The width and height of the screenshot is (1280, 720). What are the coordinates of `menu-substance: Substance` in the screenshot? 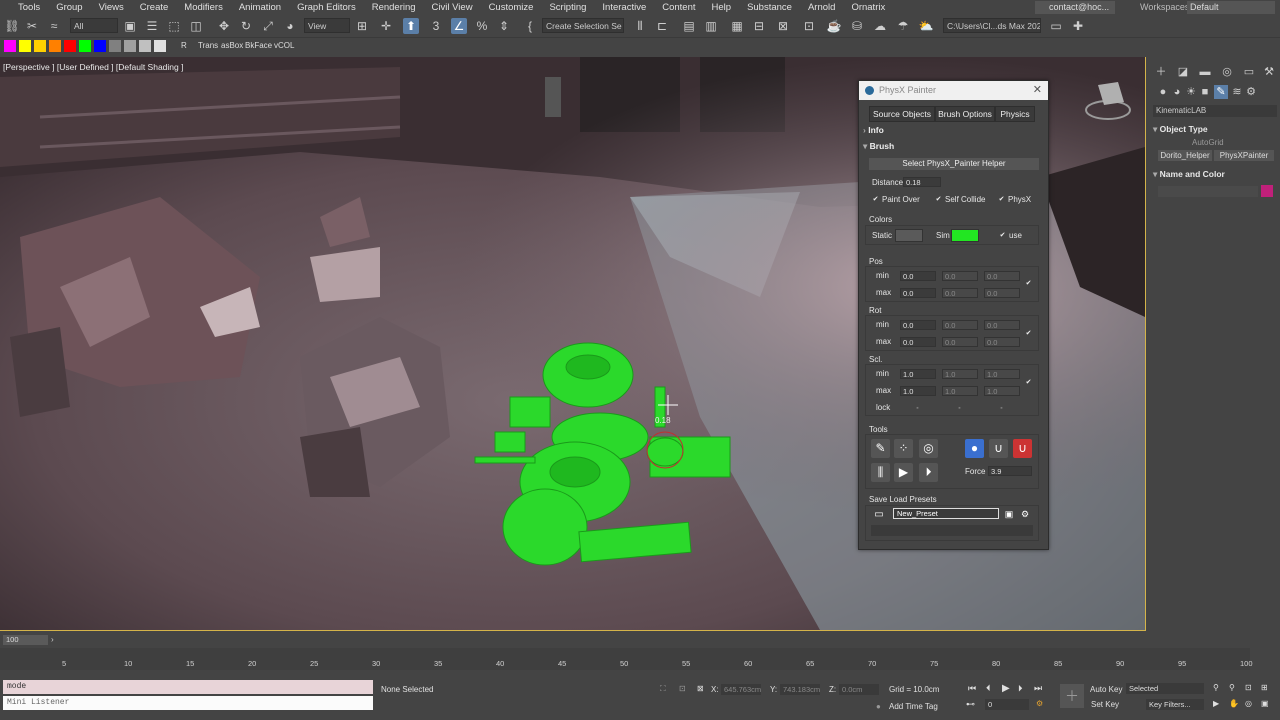 It's located at (769, 7).